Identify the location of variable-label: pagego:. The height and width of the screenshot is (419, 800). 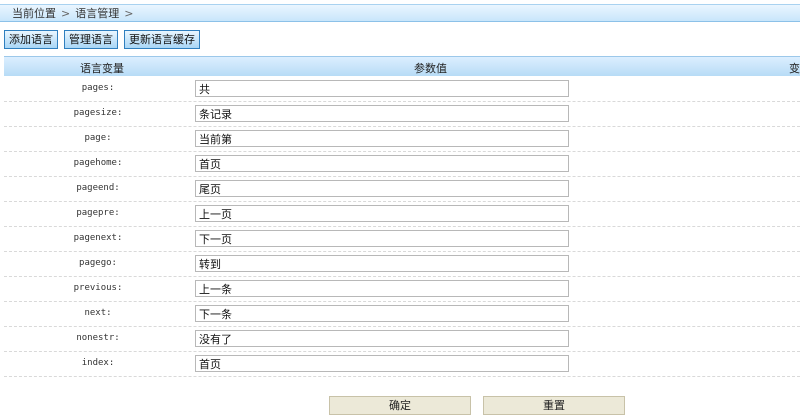
(98, 263).